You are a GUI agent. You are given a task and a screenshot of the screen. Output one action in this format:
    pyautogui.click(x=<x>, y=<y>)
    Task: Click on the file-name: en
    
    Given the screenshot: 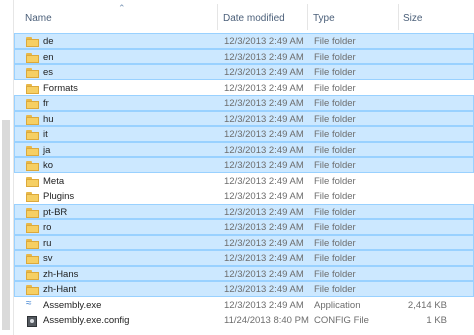 What is the action you would take?
    pyautogui.click(x=48, y=57)
    